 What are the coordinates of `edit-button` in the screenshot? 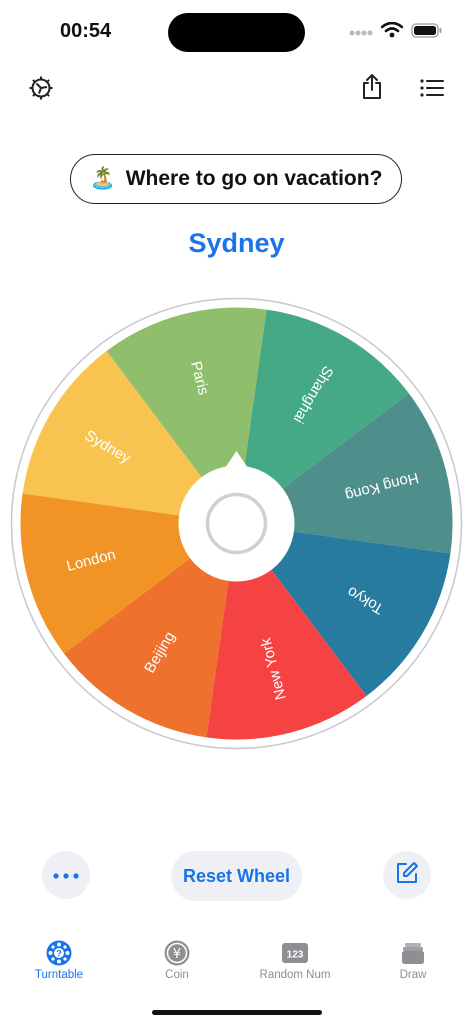 It's located at (407, 875).